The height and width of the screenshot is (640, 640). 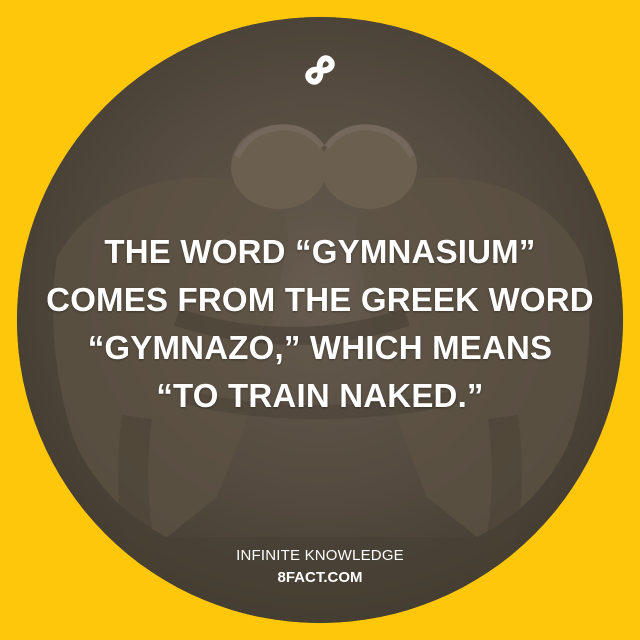 What do you see at coordinates (320, 347) in the screenshot?
I see `fact-line: “GYMNAZO,” WHICH MEANS` at bounding box center [320, 347].